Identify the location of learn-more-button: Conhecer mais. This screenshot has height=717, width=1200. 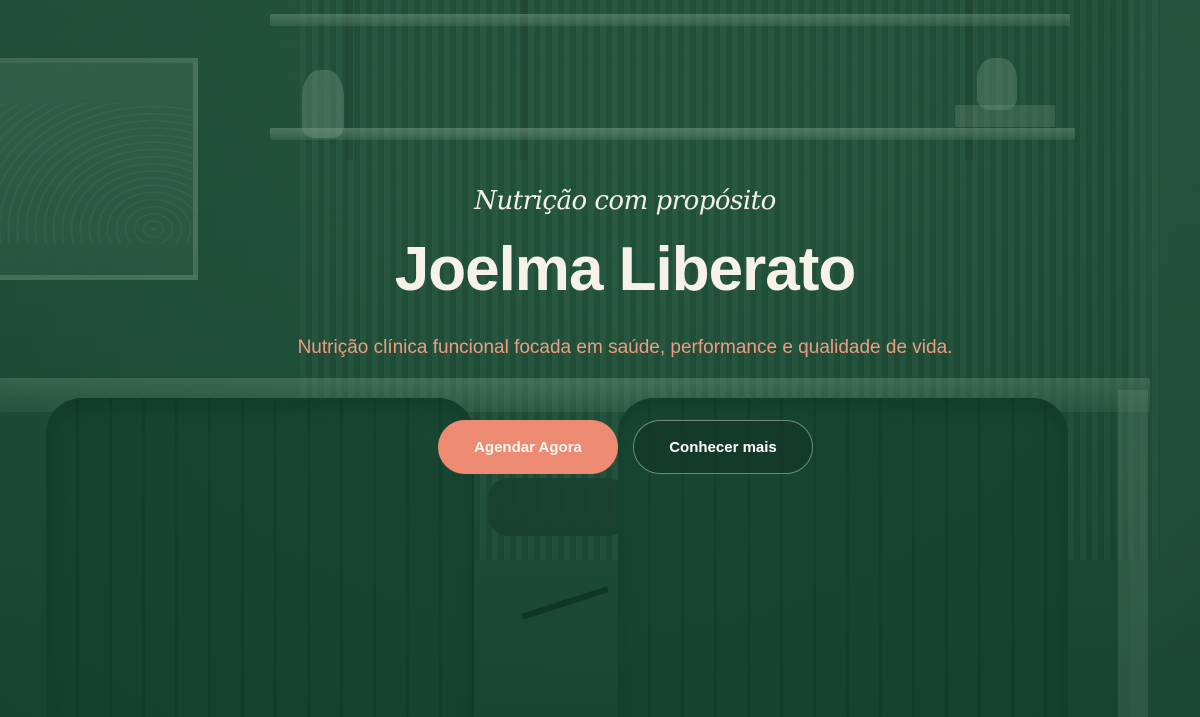
(723, 447).